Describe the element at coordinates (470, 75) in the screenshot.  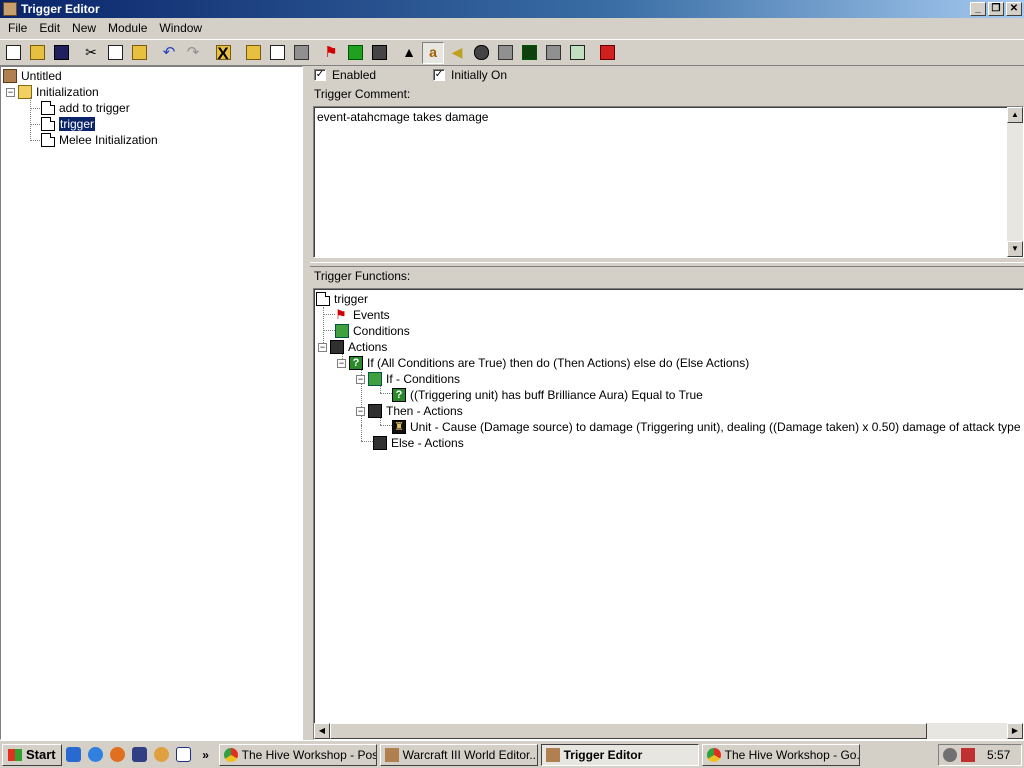
I see `initially-on-checkbox: ✓ Initially On` at that location.